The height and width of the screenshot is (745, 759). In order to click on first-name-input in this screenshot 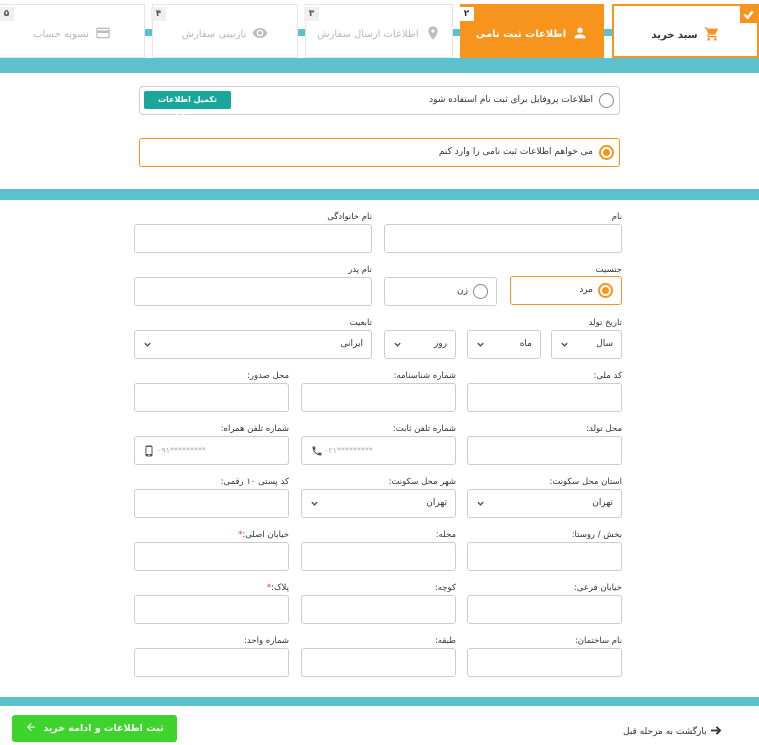, I will do `click(503, 238)`.